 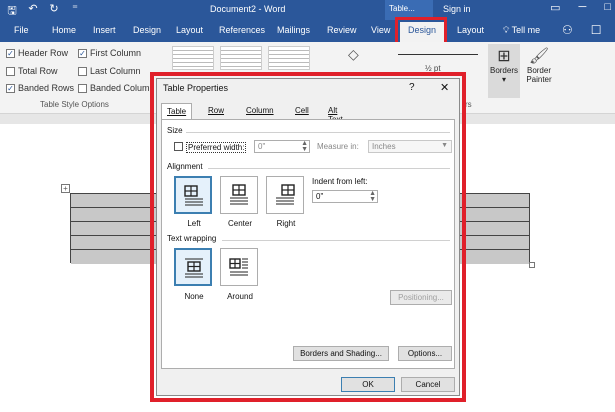 What do you see at coordinates (567, 30) in the screenshot?
I see `user-icon: ⚇` at bounding box center [567, 30].